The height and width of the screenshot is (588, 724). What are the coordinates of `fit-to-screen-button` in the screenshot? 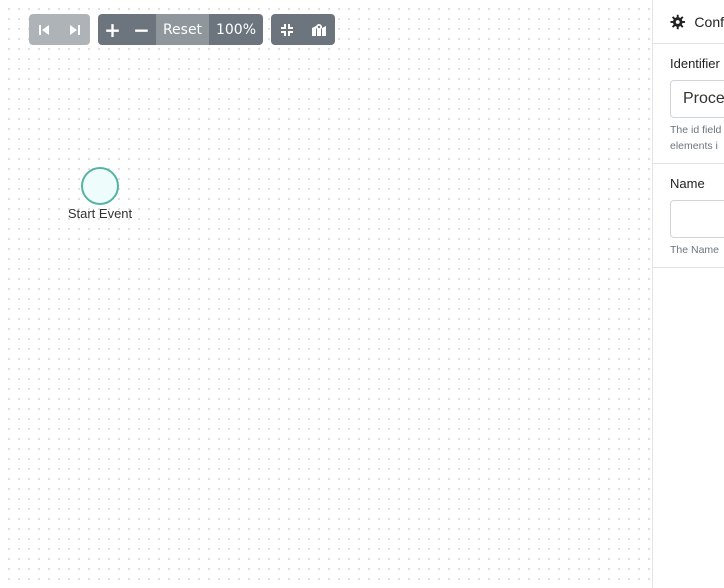 It's located at (287, 29).